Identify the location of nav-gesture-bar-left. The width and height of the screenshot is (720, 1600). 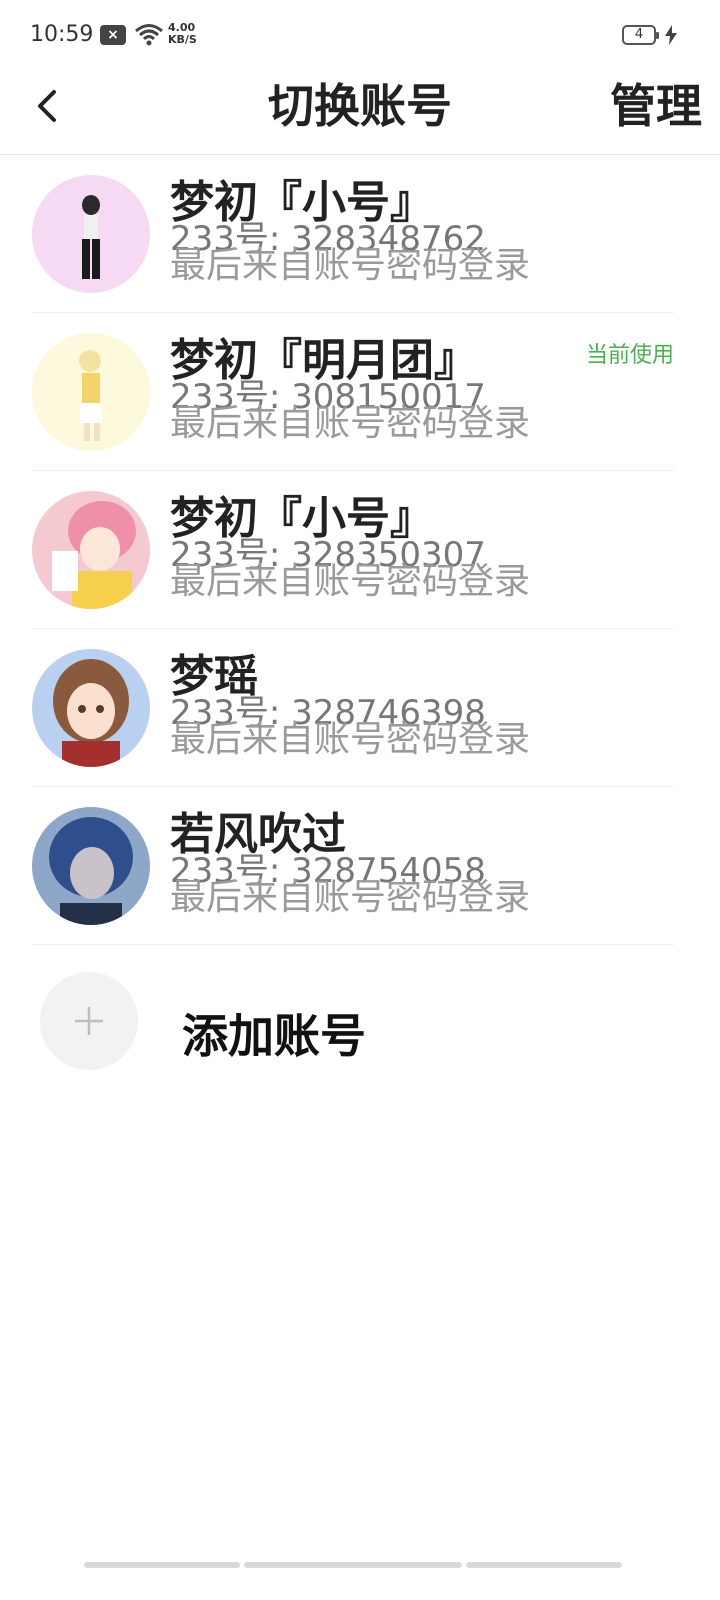
(162, 1565).